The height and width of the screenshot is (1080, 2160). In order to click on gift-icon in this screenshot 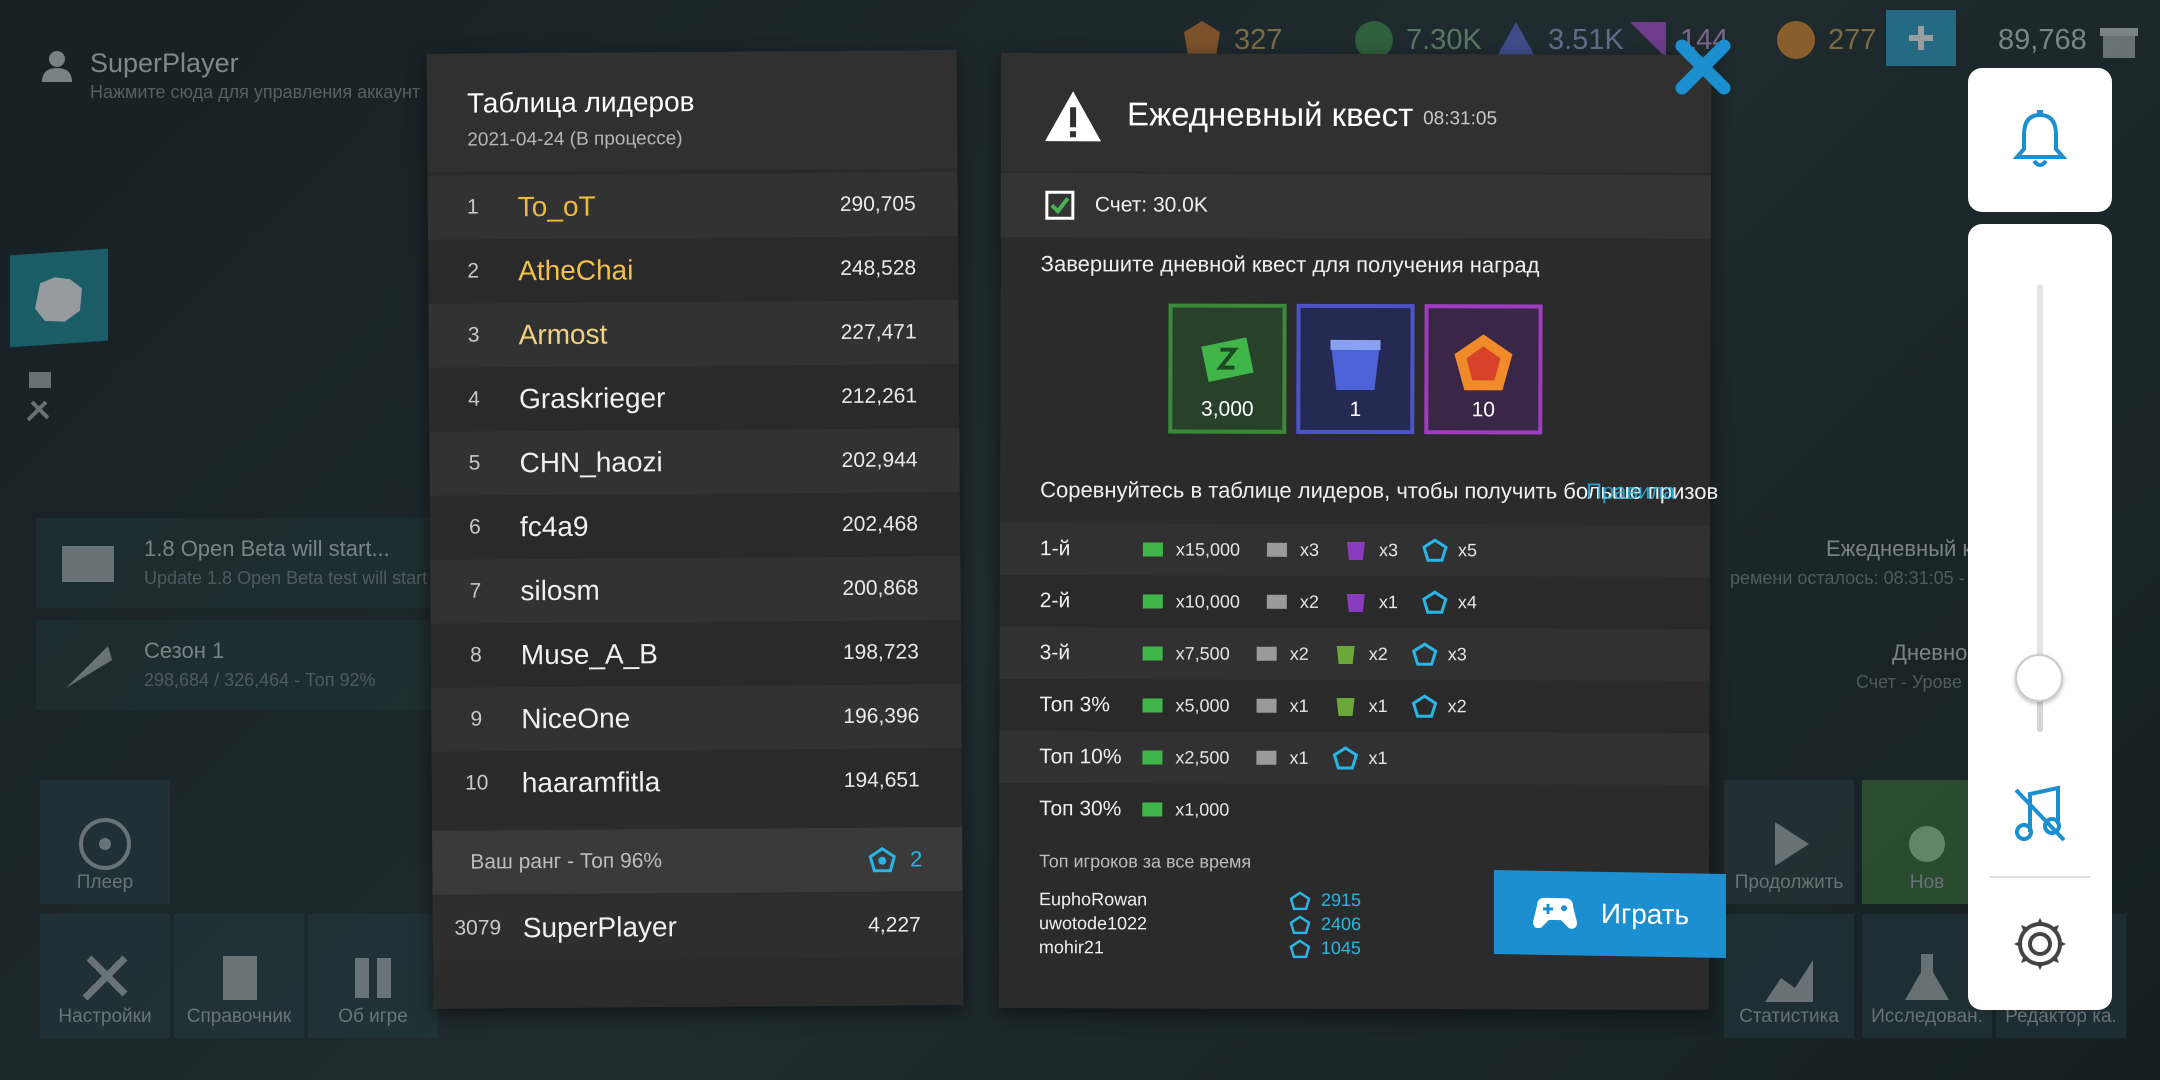, I will do `click(2118, 43)`.